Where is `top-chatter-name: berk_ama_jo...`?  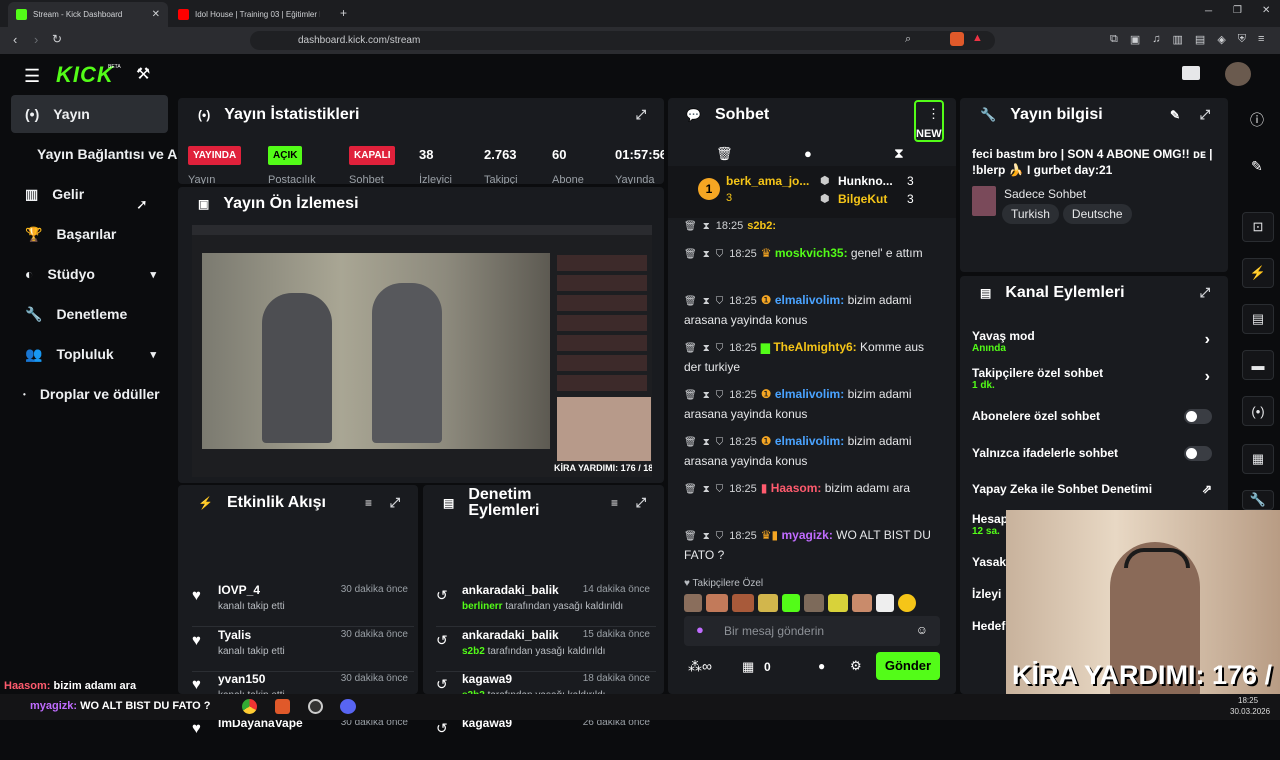 top-chatter-name: berk_ama_jo... is located at coordinates (769, 181).